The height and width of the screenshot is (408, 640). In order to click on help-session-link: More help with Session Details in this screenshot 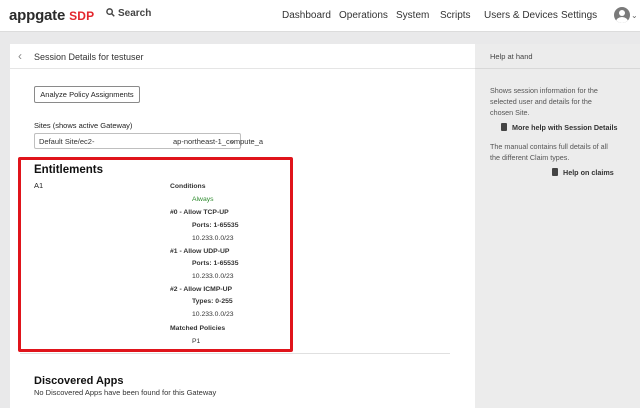, I will do `click(559, 127)`.